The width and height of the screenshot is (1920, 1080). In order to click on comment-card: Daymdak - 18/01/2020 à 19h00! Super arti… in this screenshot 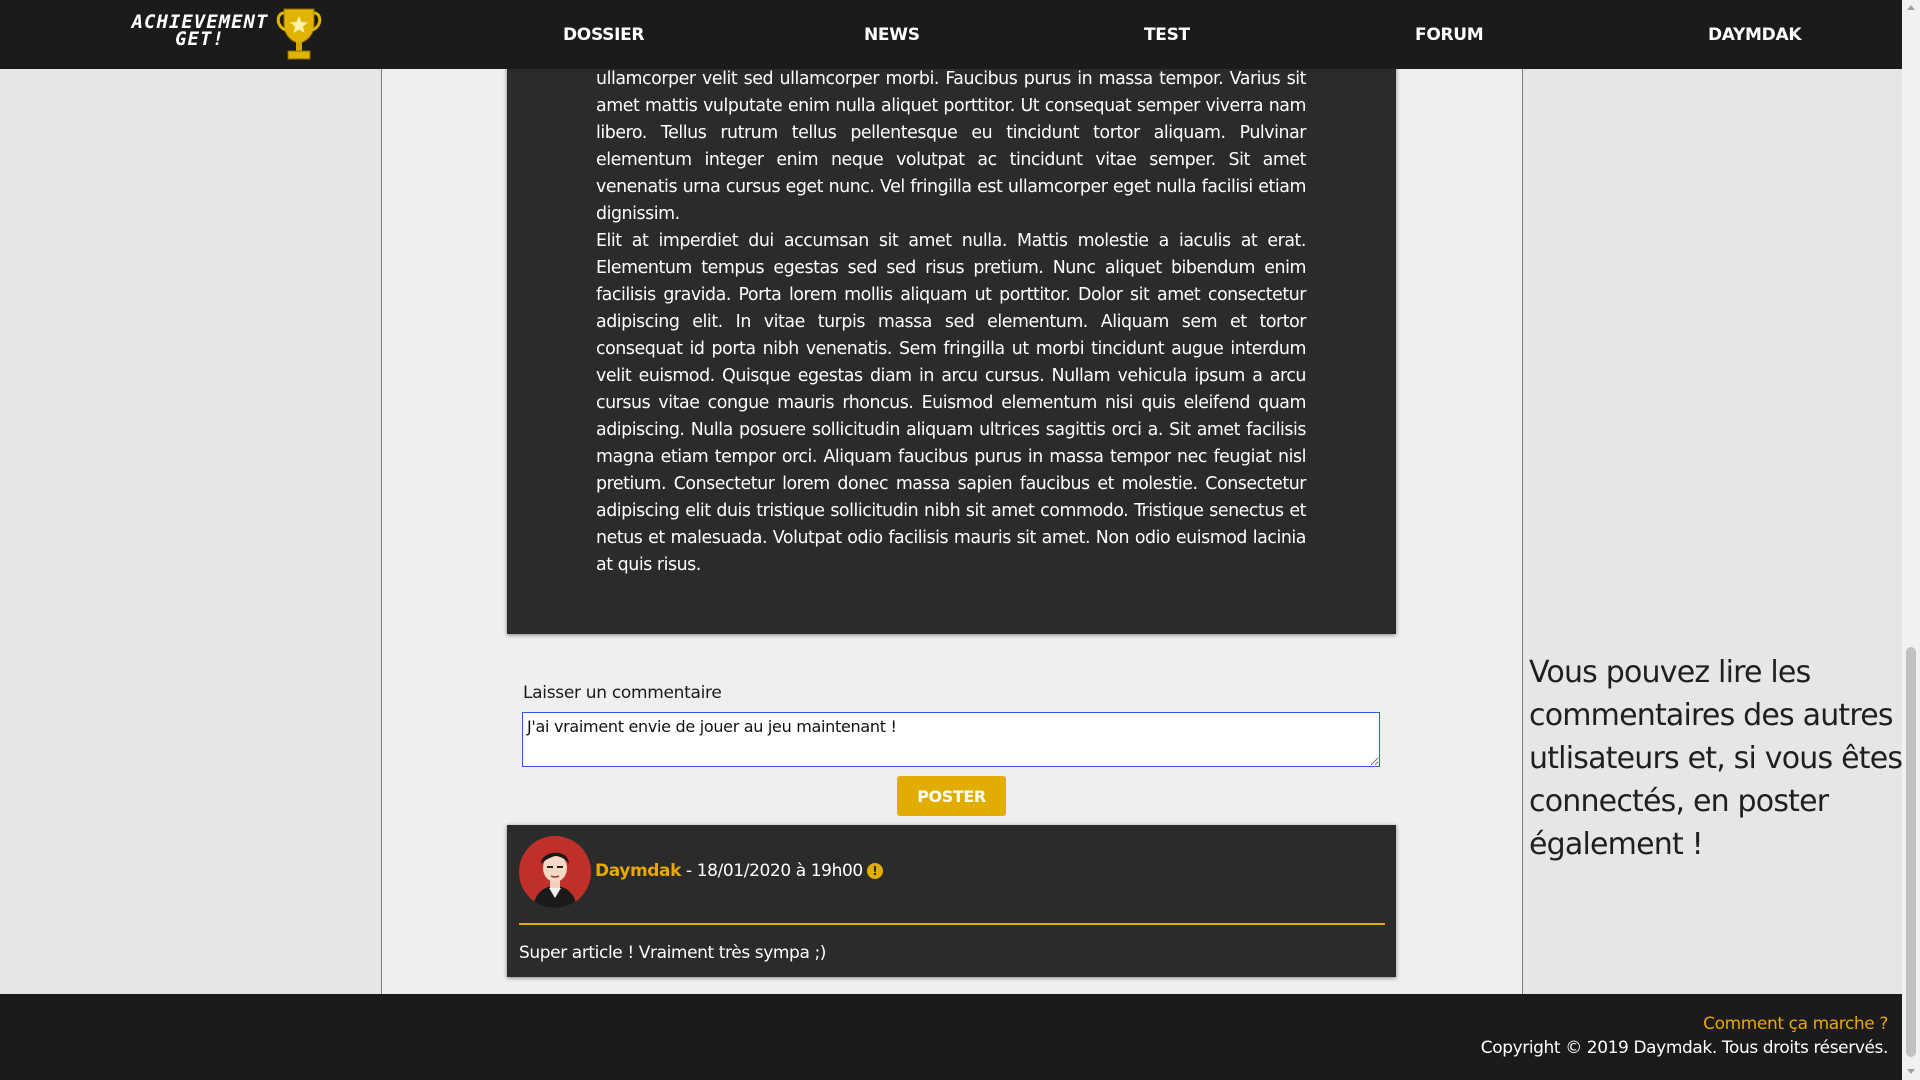, I will do `click(951, 901)`.